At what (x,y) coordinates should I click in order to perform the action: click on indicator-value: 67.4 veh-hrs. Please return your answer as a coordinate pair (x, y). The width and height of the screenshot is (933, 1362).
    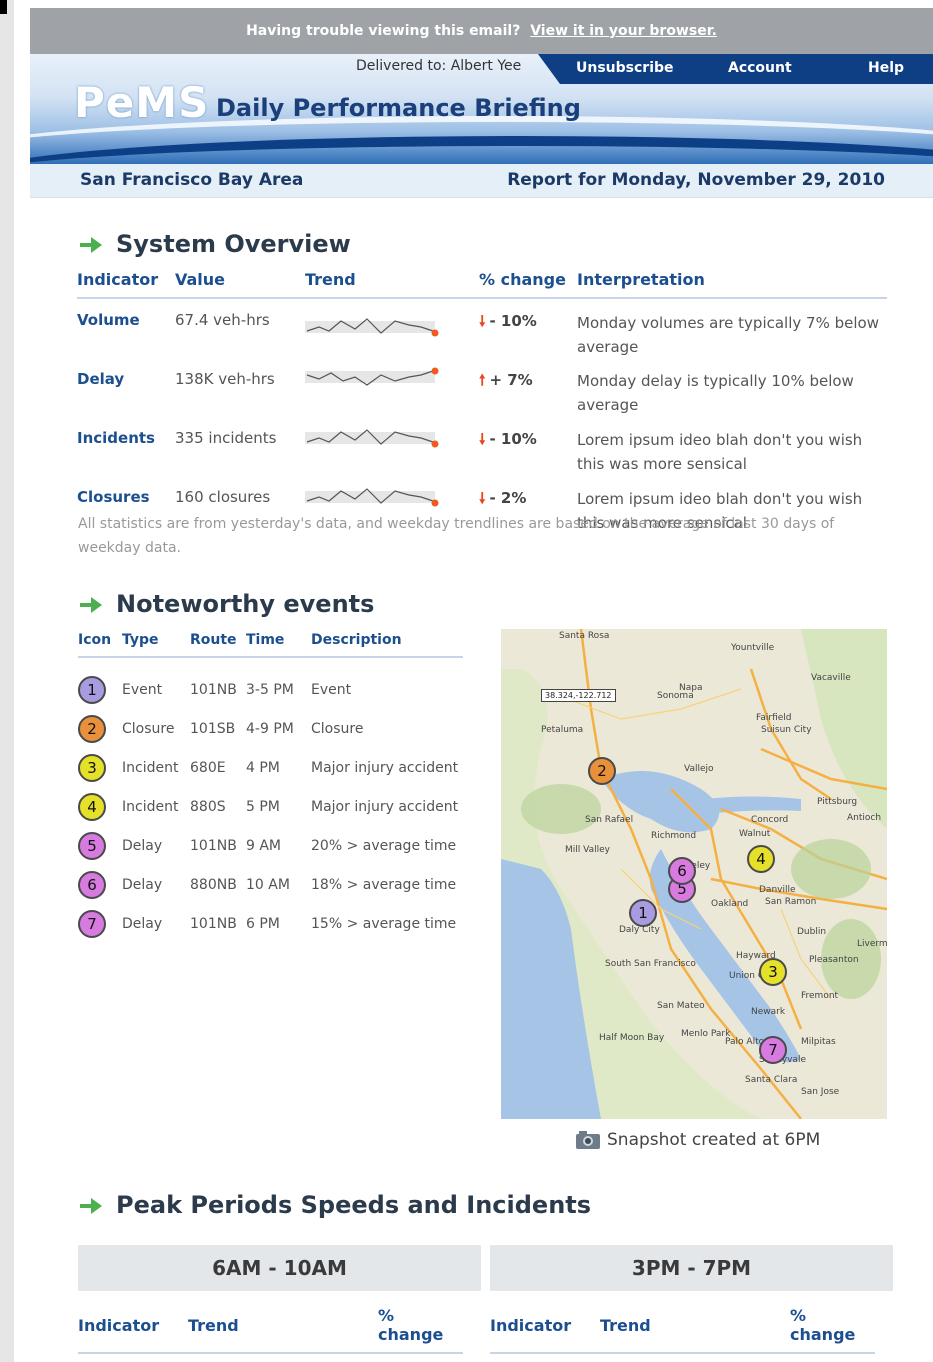
    Looking at the image, I should click on (222, 320).